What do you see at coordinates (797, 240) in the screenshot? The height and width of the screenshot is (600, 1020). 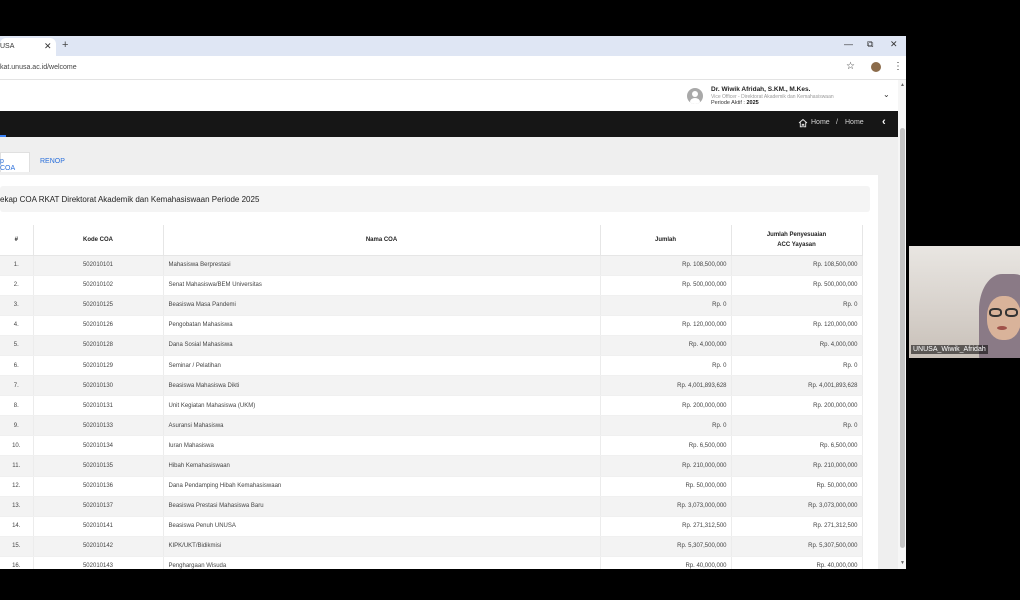 I see `col-header-penyesuaian: Jumlah Penyesuaian ACC Yayasan` at bounding box center [797, 240].